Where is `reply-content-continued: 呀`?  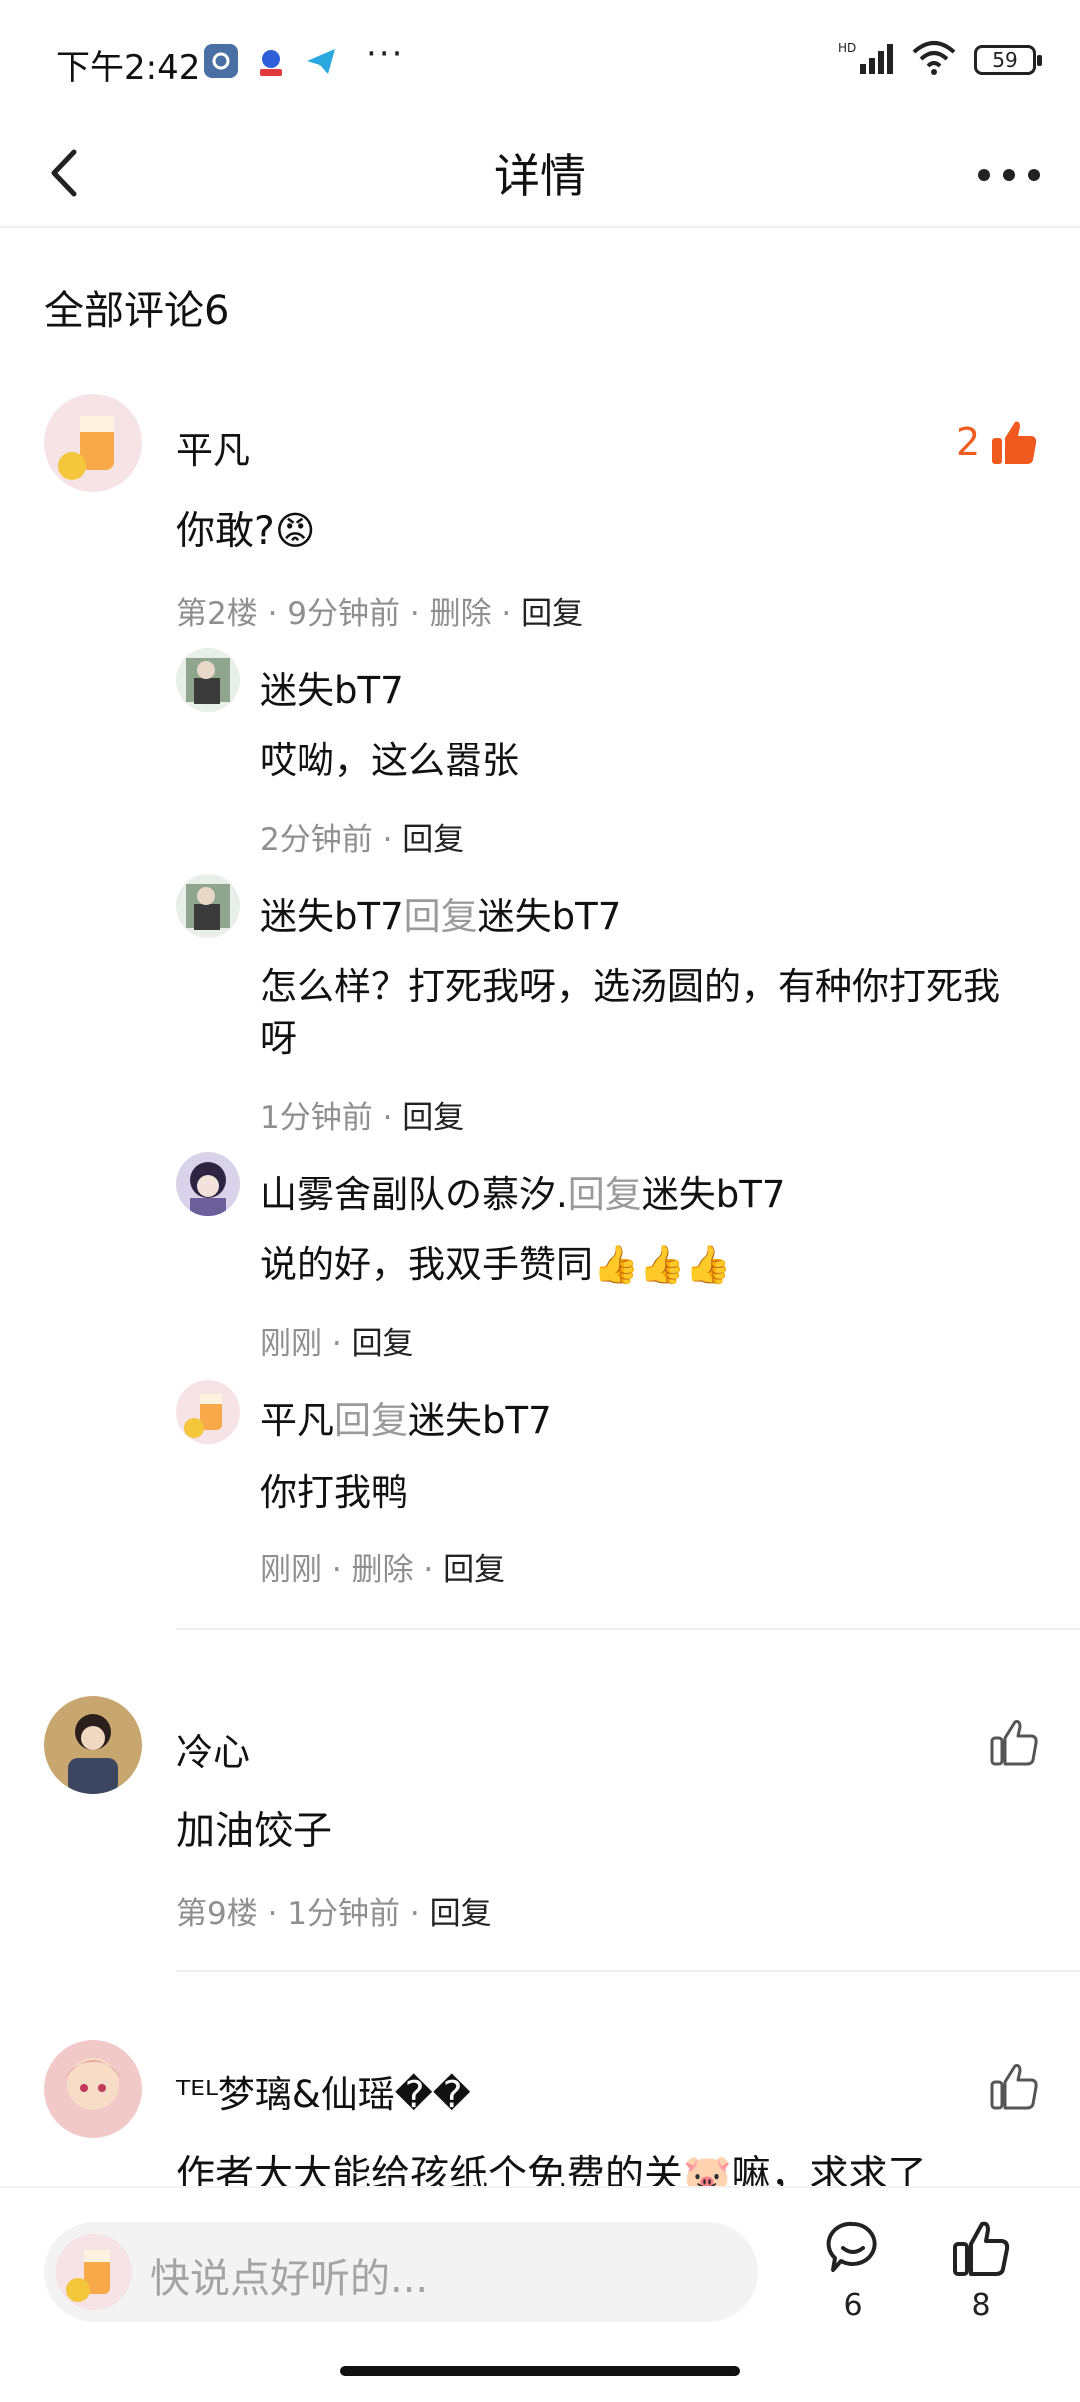
reply-content-continued: 呀 is located at coordinates (278, 1038).